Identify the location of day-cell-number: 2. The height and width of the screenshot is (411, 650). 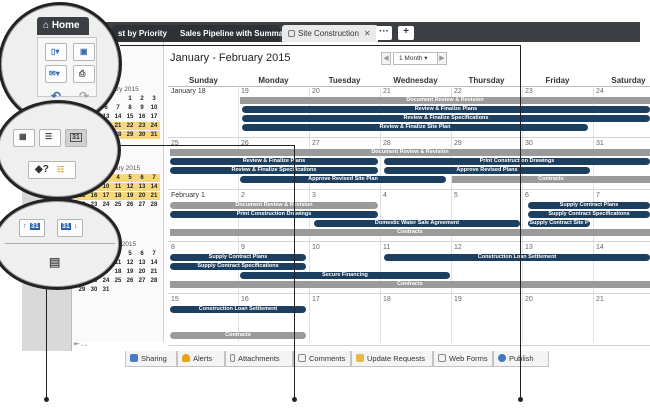
(243, 195).